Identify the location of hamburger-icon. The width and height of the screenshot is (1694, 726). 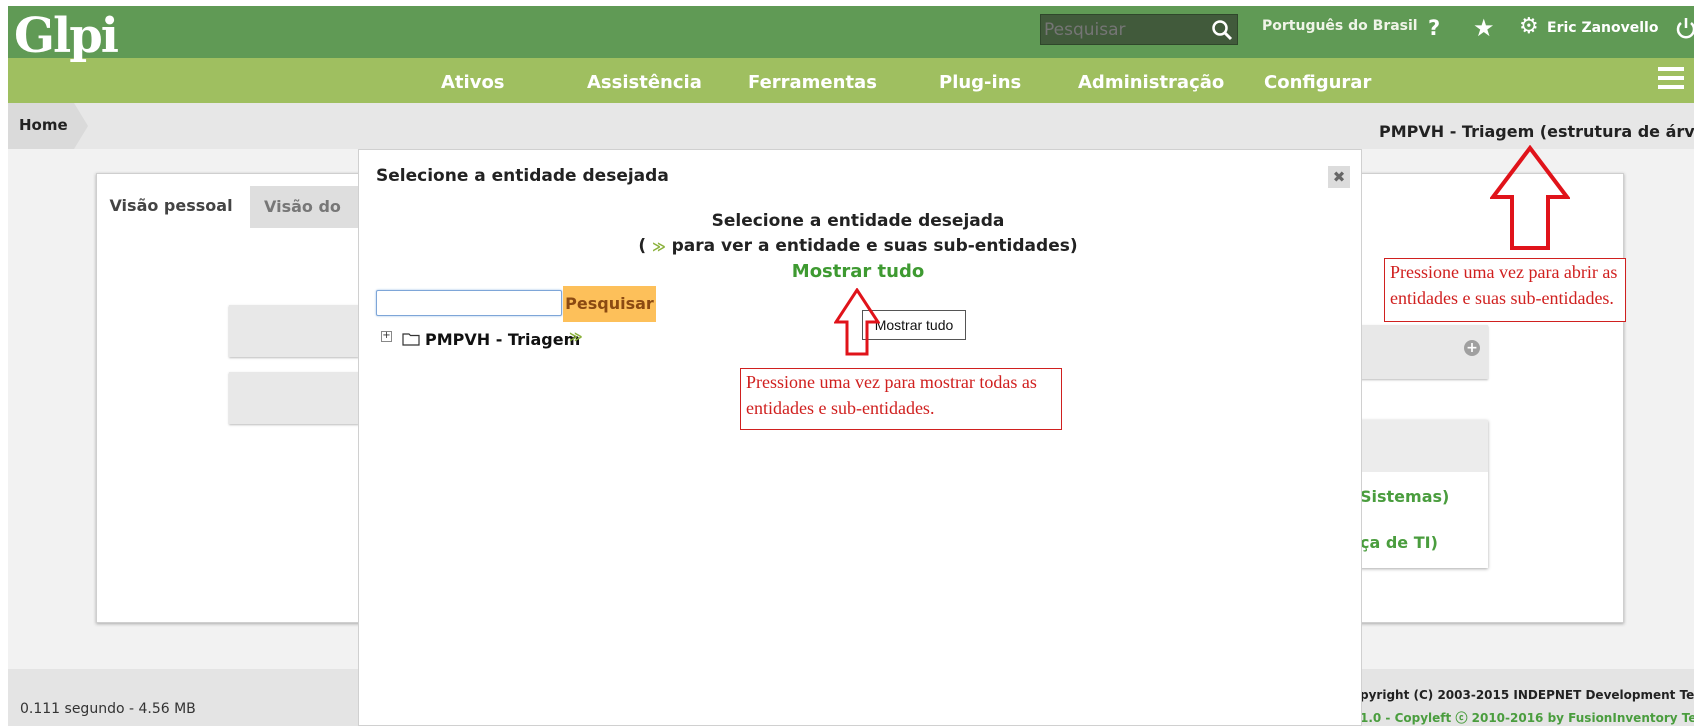
(1671, 78).